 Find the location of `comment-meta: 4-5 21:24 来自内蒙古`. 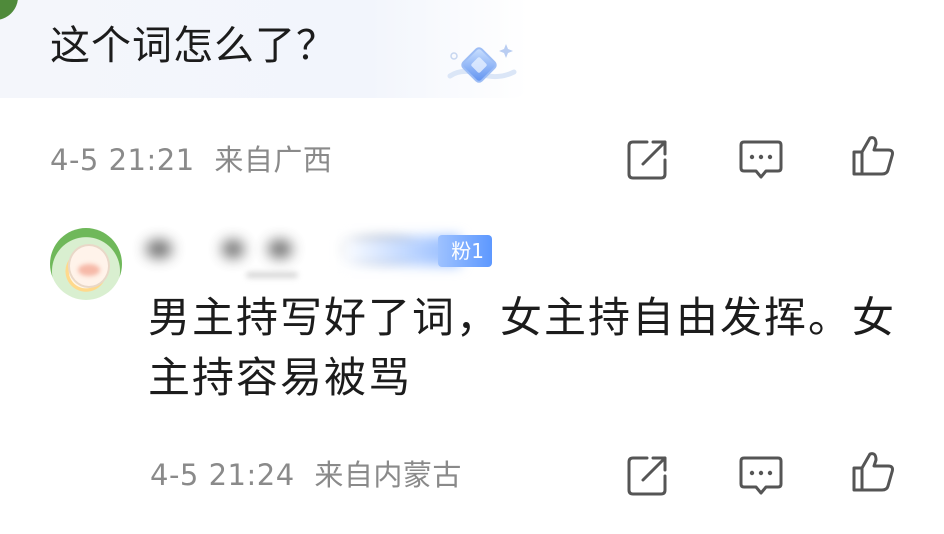

comment-meta: 4-5 21:24 来自内蒙古 is located at coordinates (306, 475).